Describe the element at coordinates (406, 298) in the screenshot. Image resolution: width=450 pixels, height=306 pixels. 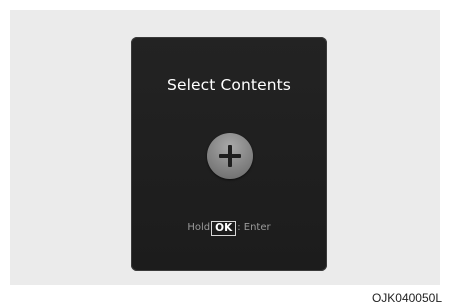
I see `figure-code: OJK040050L` at that location.